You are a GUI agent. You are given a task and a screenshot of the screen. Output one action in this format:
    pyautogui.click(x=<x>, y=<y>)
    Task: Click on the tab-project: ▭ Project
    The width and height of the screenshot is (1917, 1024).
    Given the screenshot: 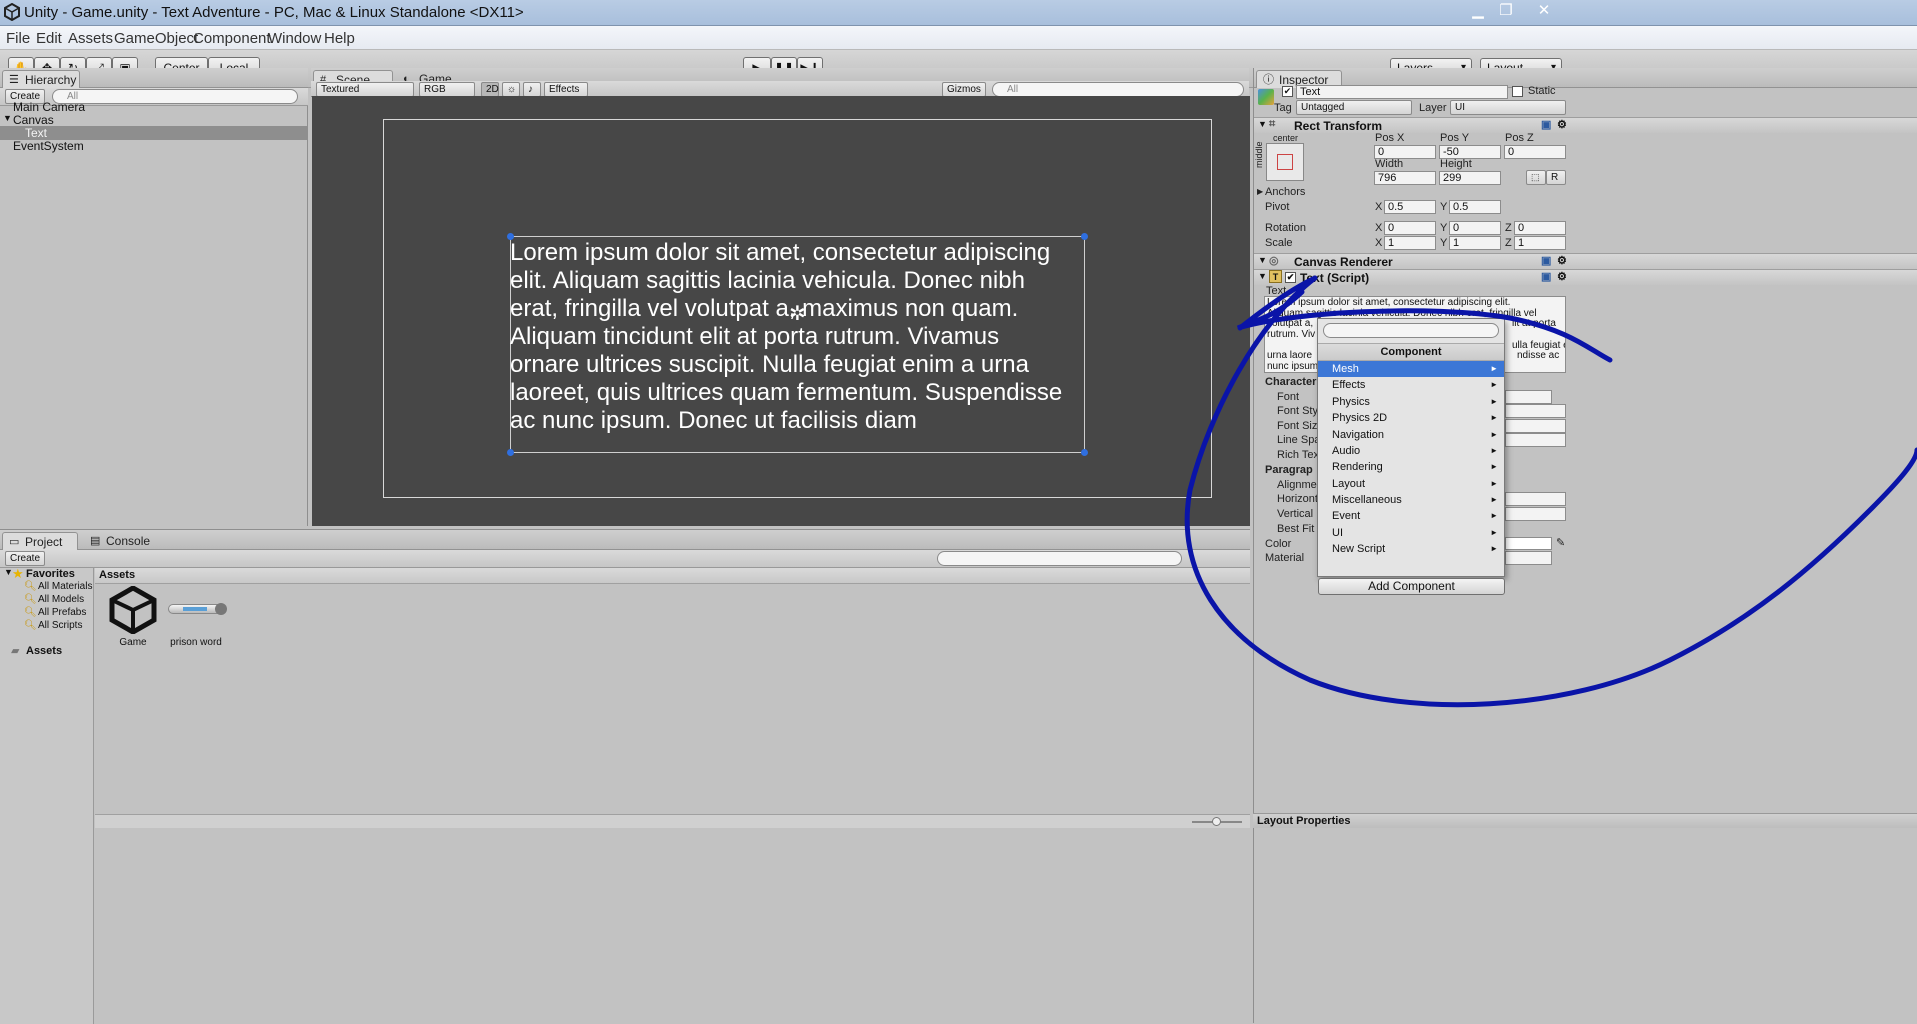 What is the action you would take?
    pyautogui.click(x=40, y=541)
    